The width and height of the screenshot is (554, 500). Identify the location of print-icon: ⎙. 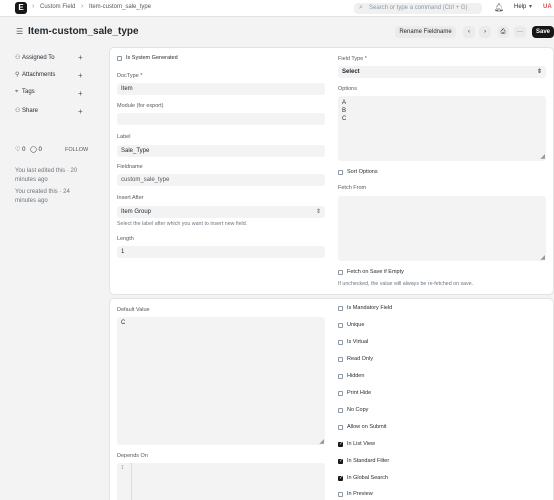
(503, 32).